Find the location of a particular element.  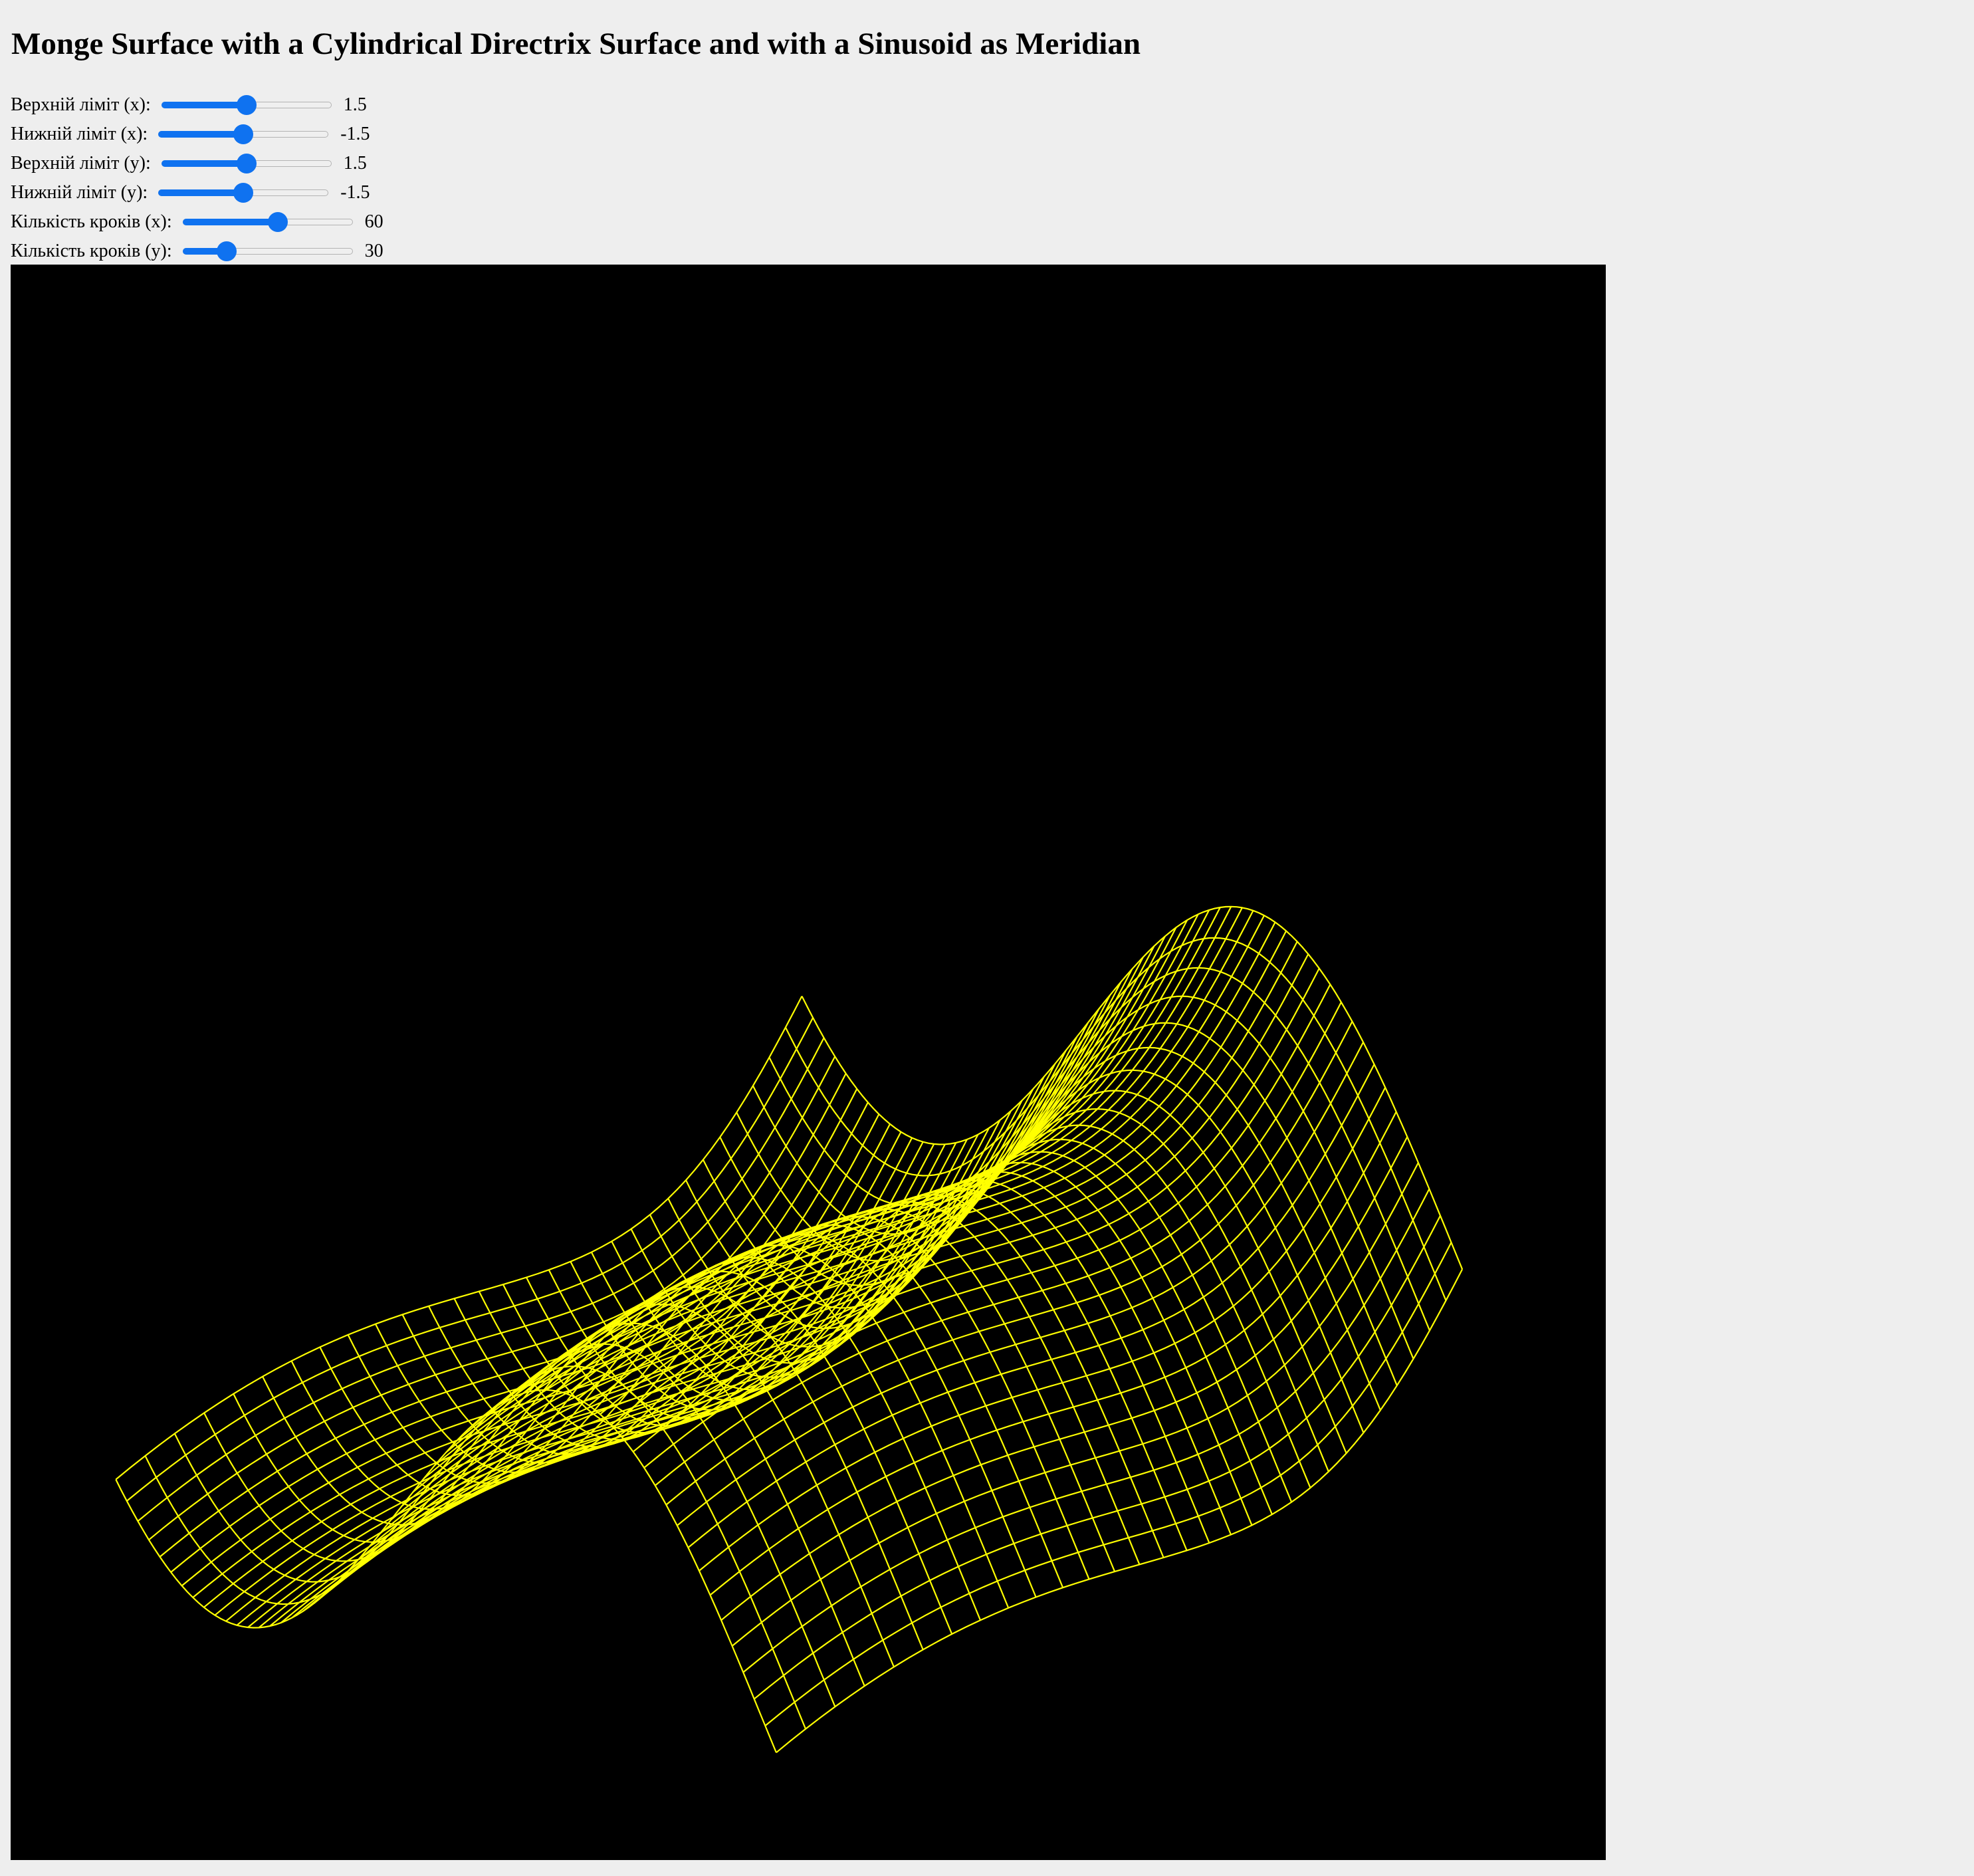

steps-y-slider is located at coordinates (267, 251).